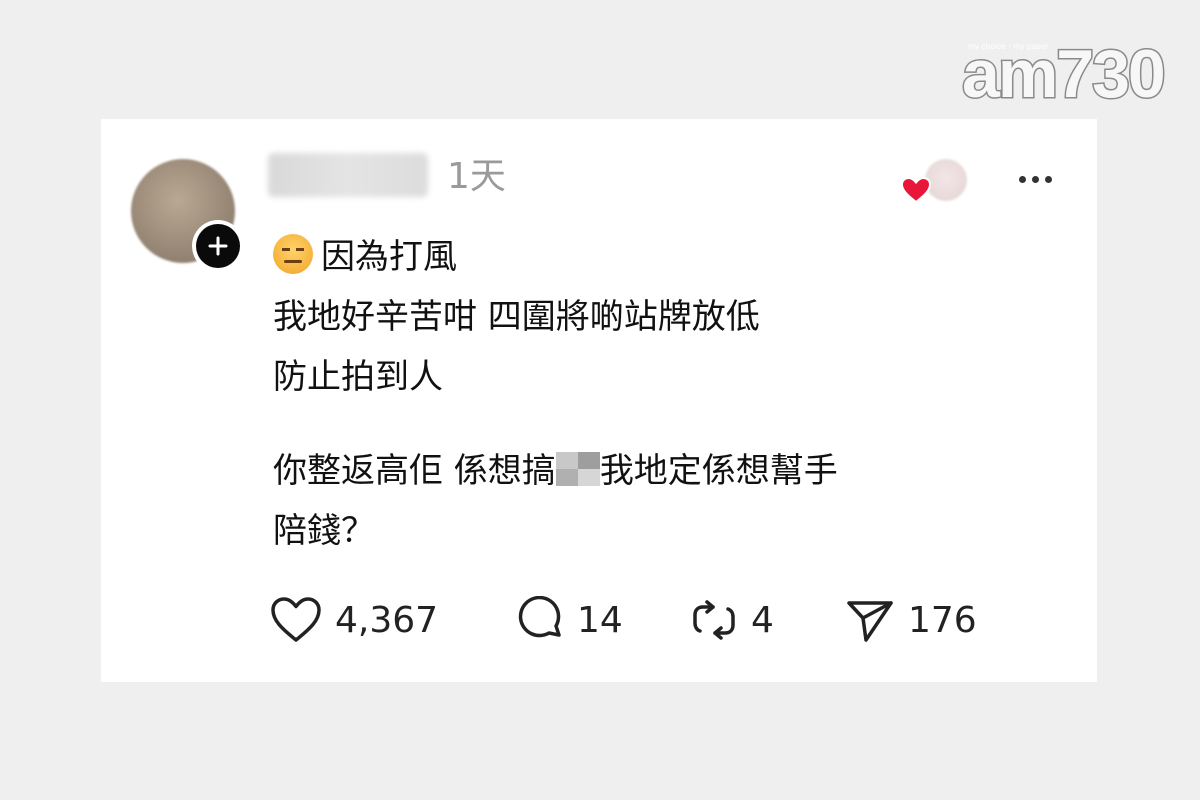 The width and height of the screenshot is (1200, 800). Describe the element at coordinates (414, 471) in the screenshot. I see `post-line-text: 你整返高佢 係想搞` at that location.